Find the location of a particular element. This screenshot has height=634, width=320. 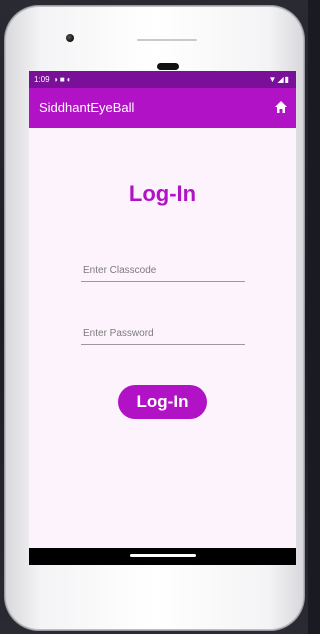

data-saver-icon: ◐ is located at coordinates (70, 79).